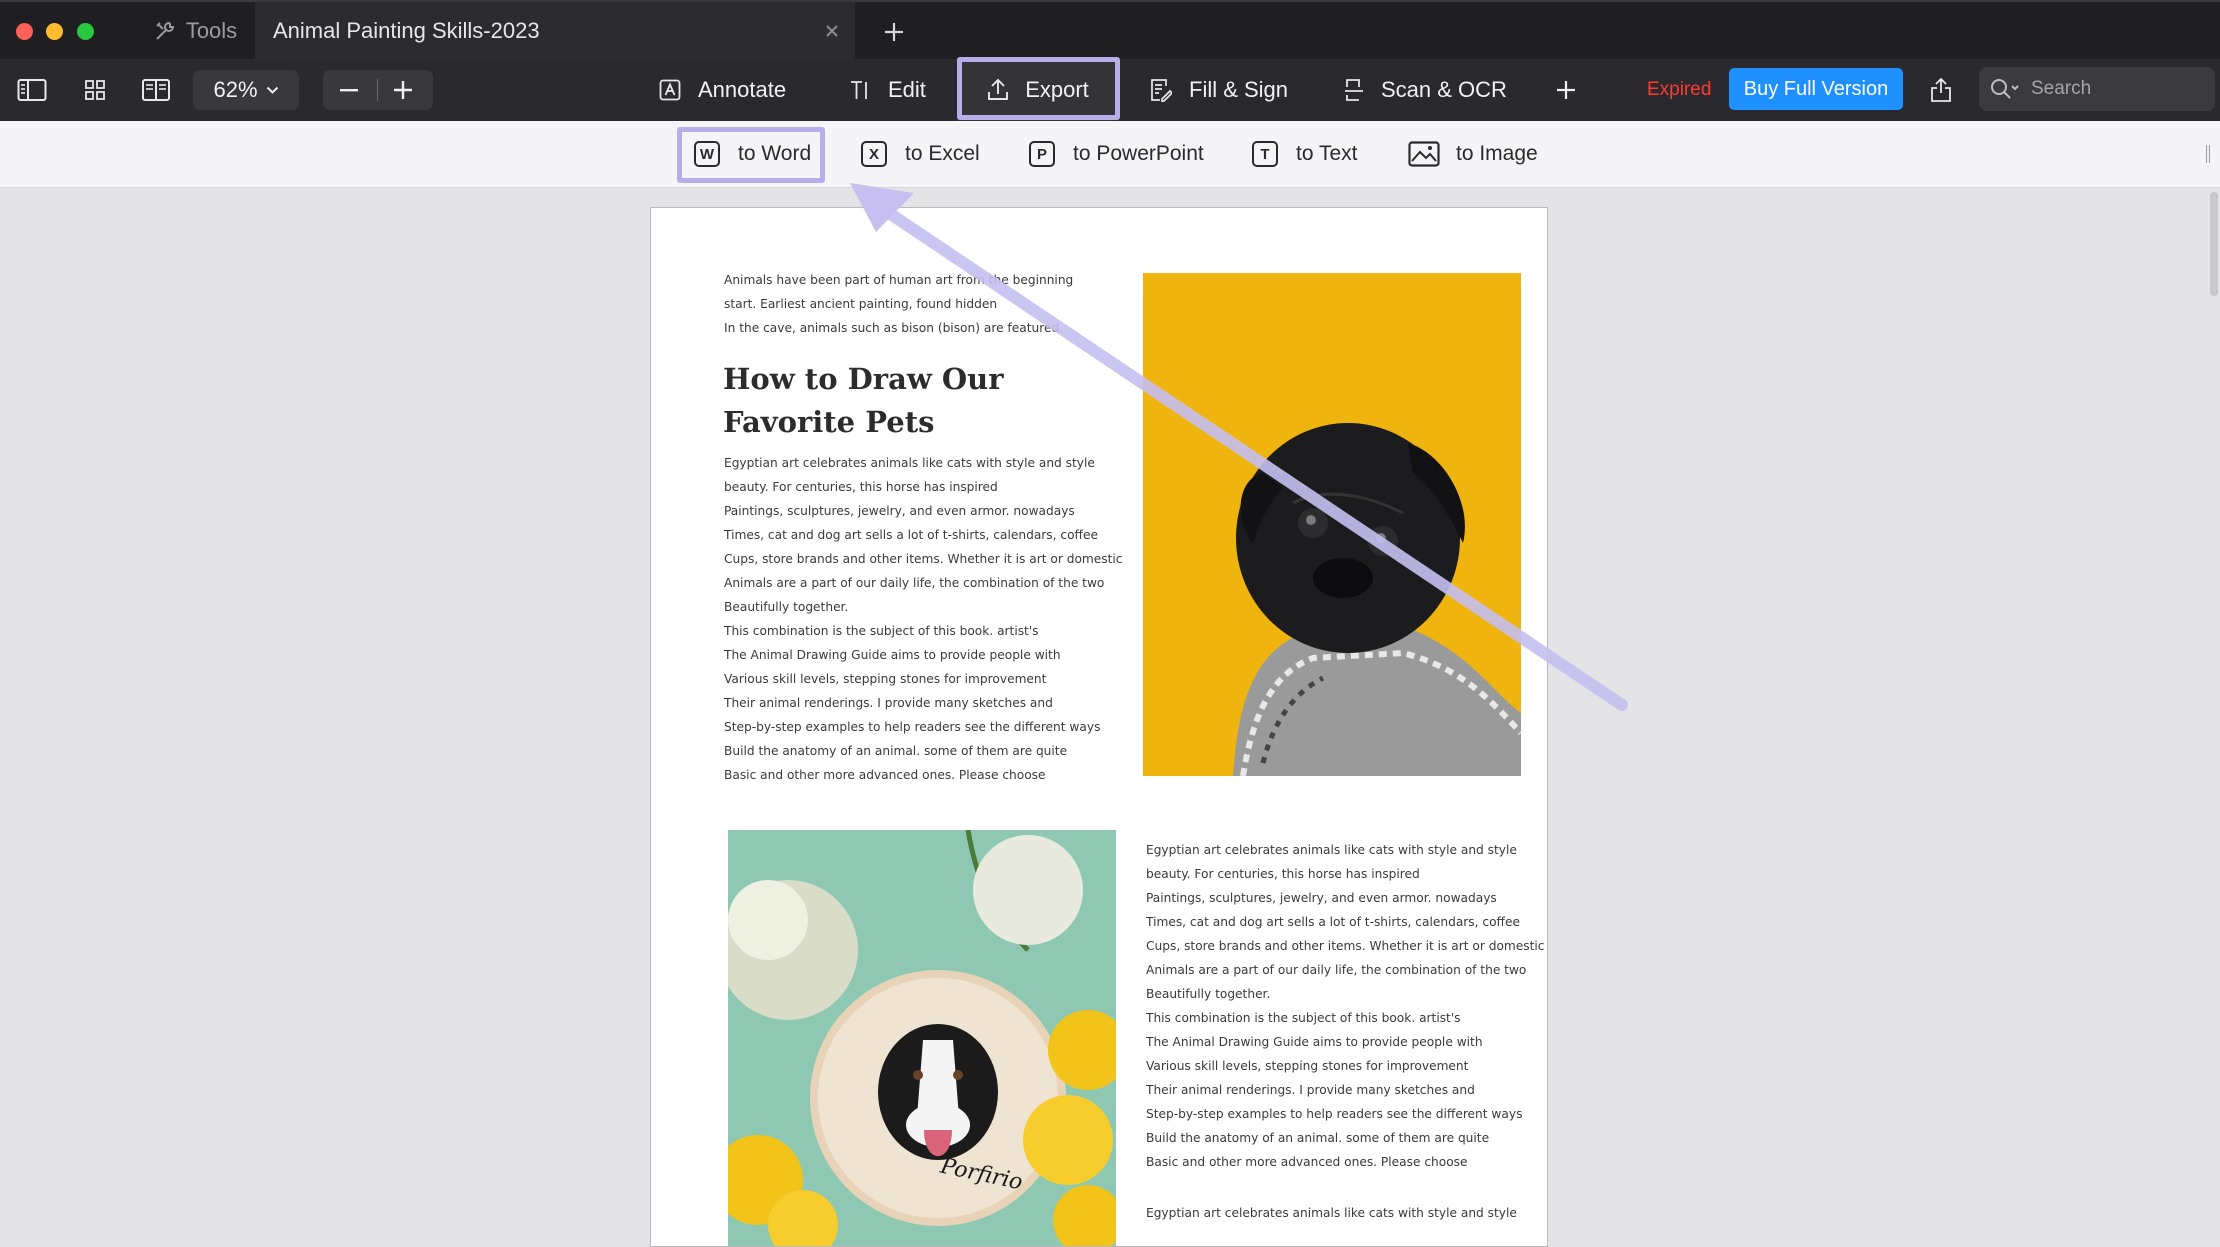  Describe the element at coordinates (942, 153) in the screenshot. I see `to-excel-label: to Excel` at that location.